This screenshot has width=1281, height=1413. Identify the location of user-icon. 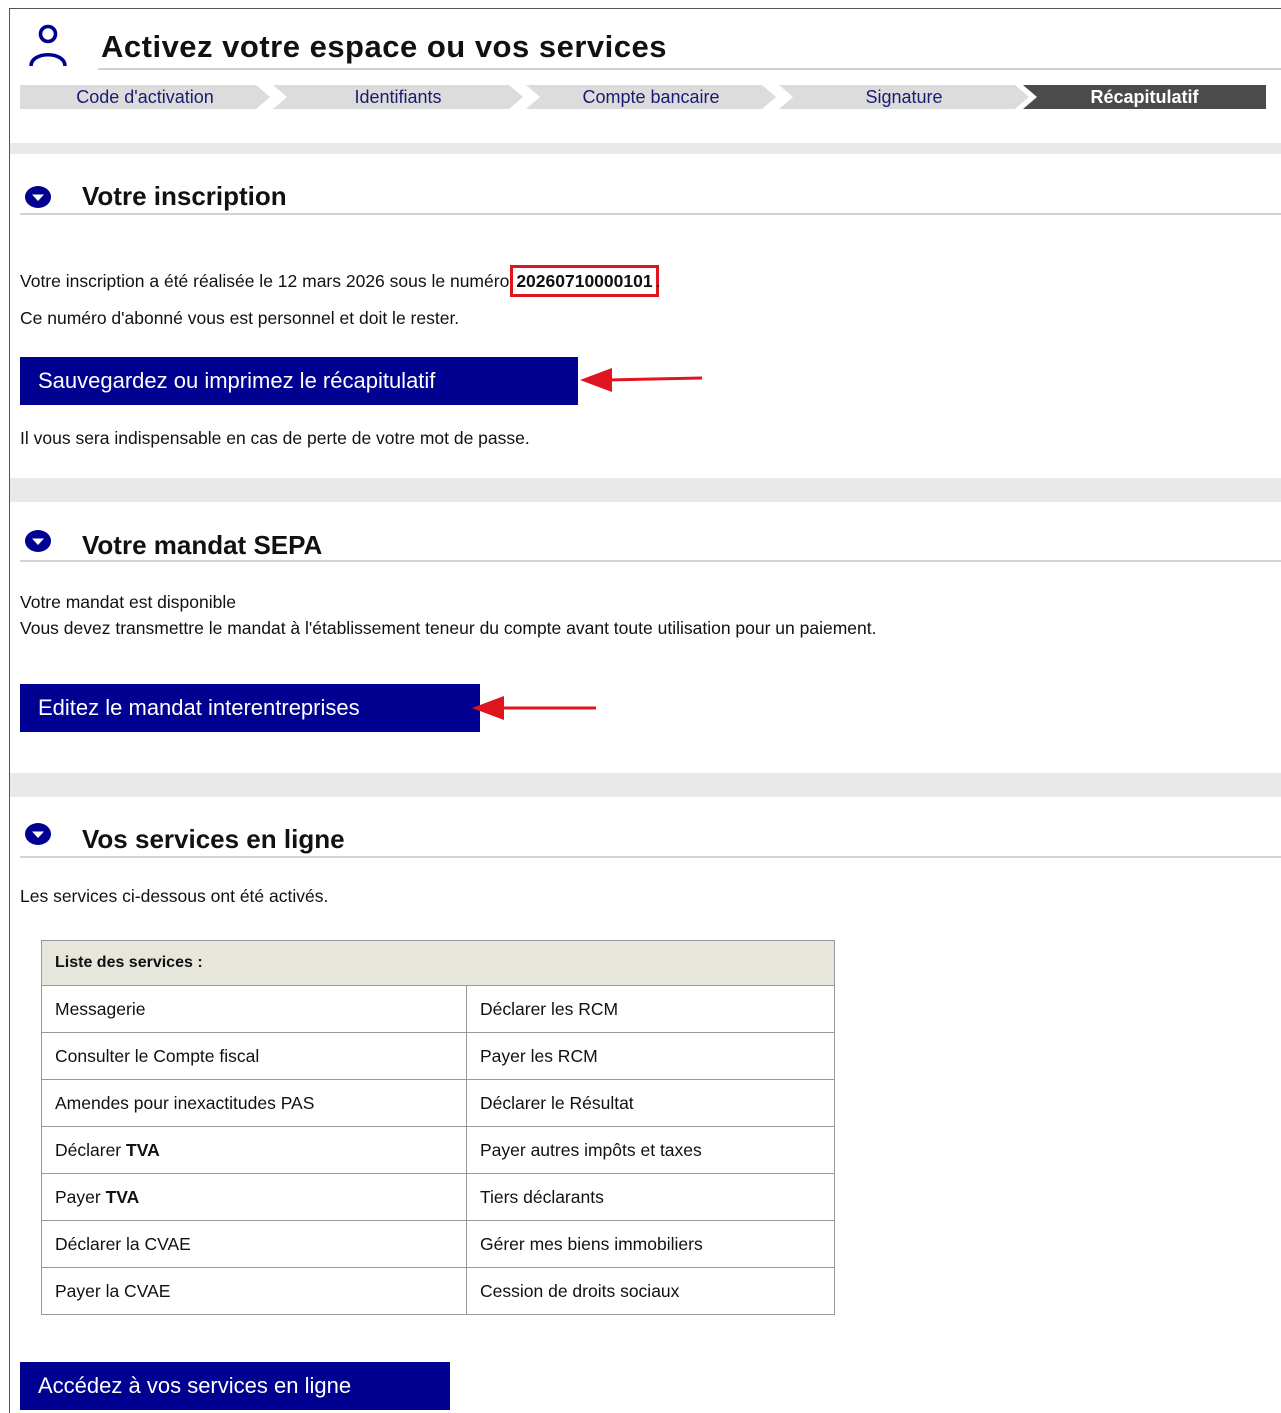
(48, 45).